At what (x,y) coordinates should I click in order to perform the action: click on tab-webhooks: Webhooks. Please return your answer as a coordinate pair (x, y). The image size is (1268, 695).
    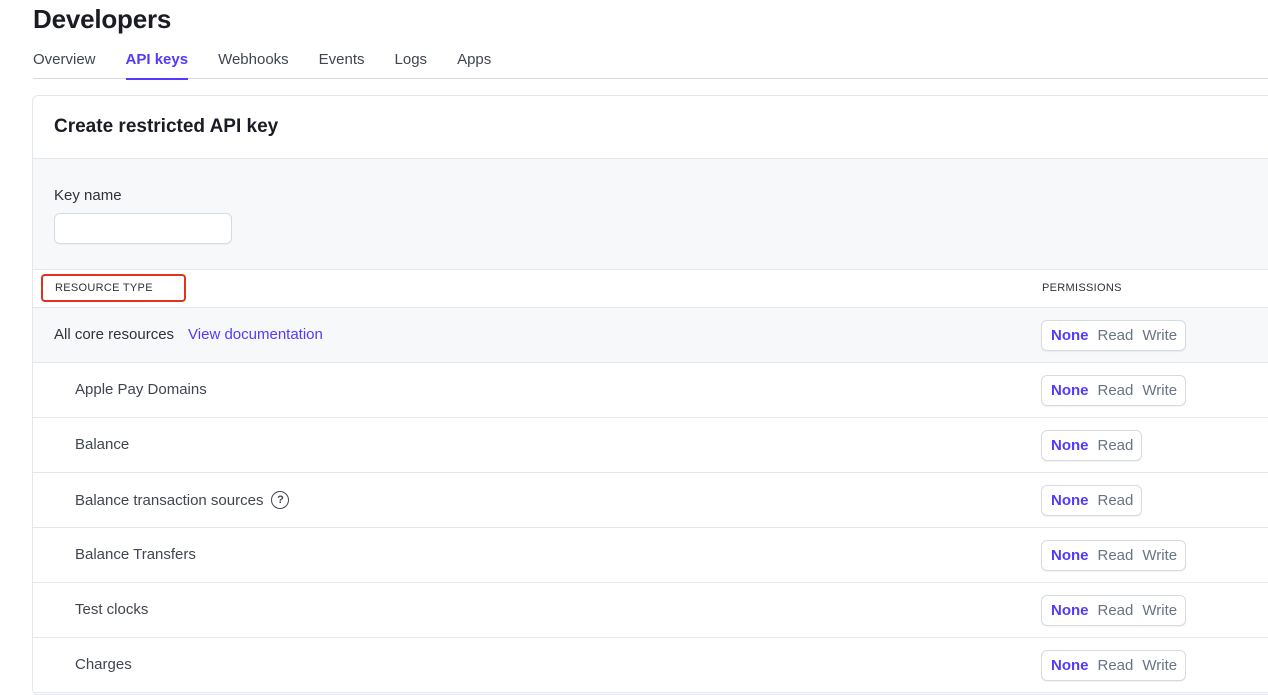
    Looking at the image, I should click on (253, 64).